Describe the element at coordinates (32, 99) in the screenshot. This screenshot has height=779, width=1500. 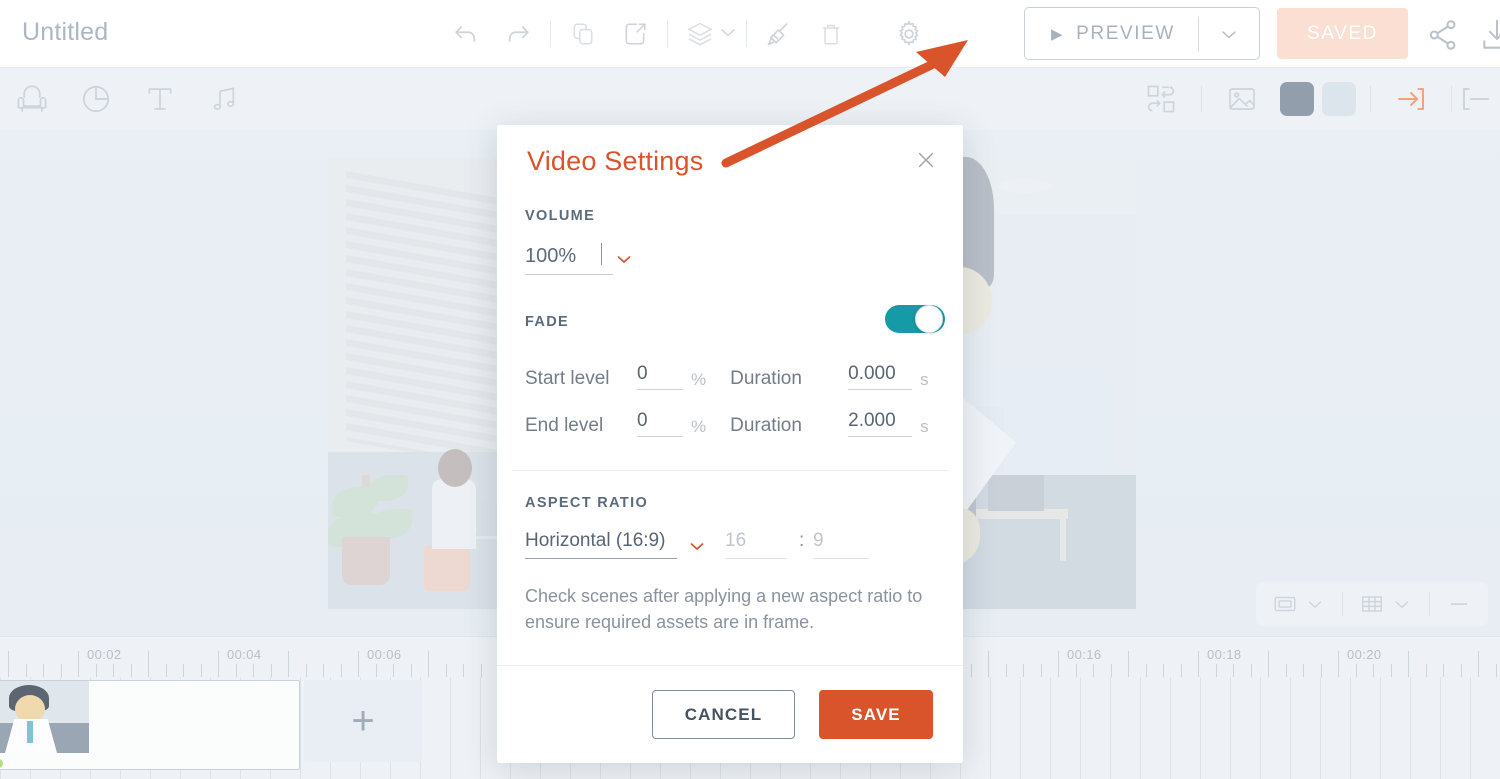
I see `prop-icon` at that location.